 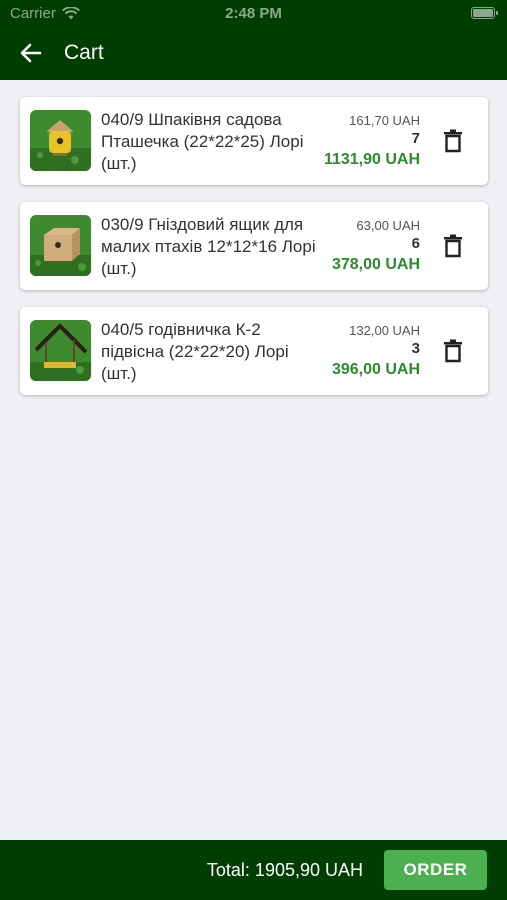 What do you see at coordinates (384, 330) in the screenshot?
I see `unit-price: 132,00 UAH` at bounding box center [384, 330].